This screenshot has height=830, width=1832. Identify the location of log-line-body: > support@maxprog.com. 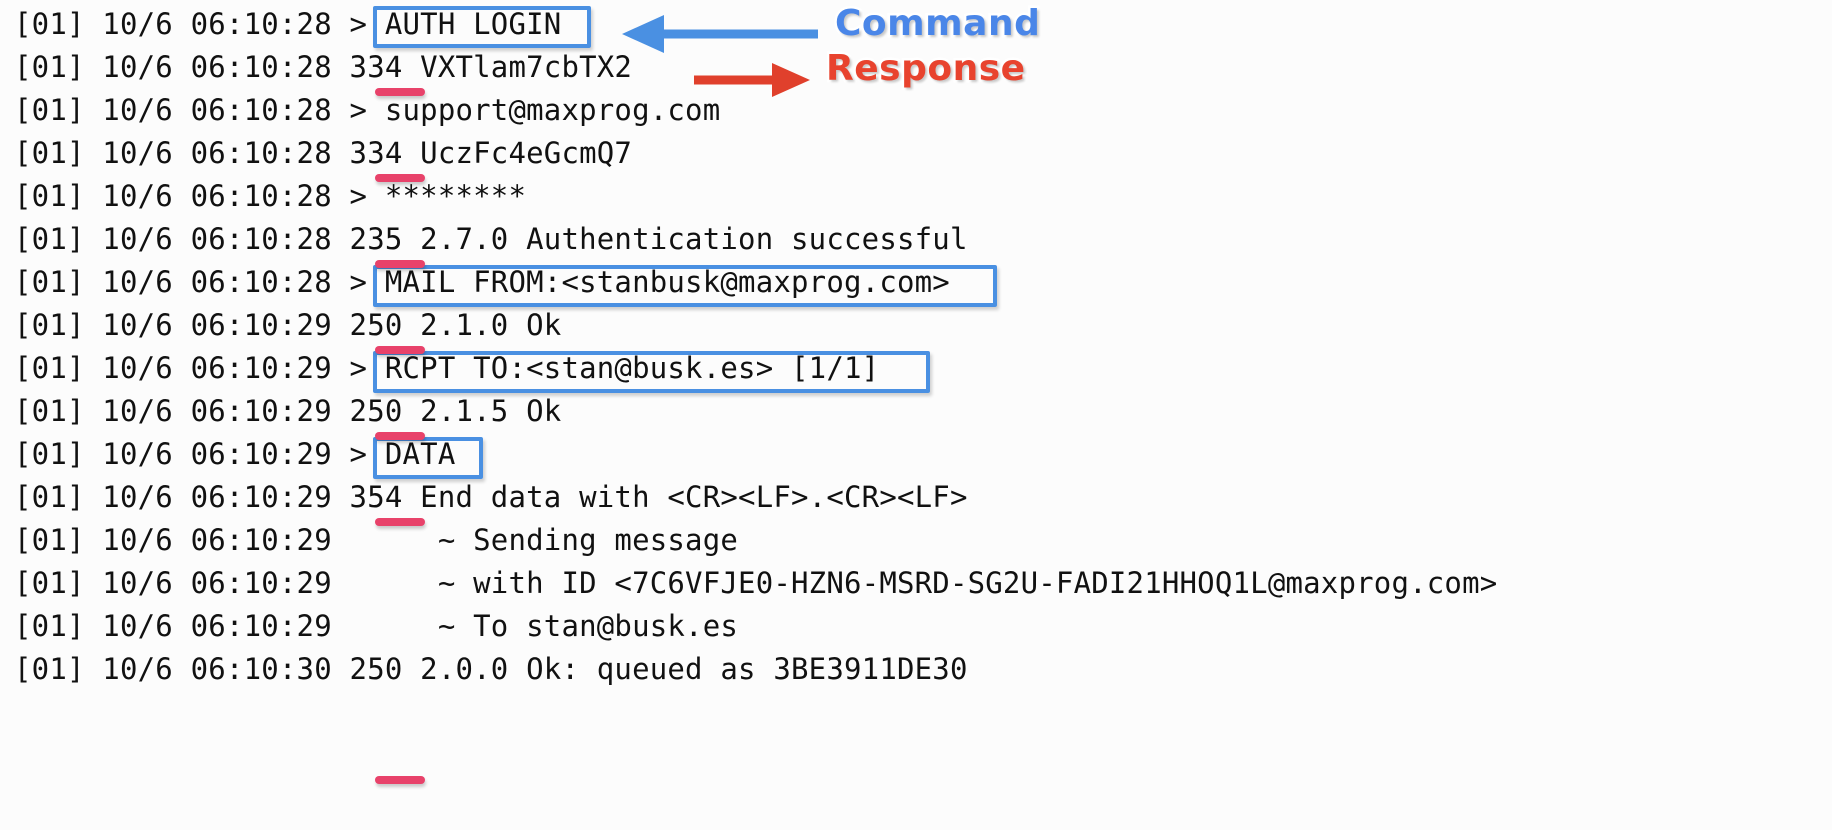
(535, 110).